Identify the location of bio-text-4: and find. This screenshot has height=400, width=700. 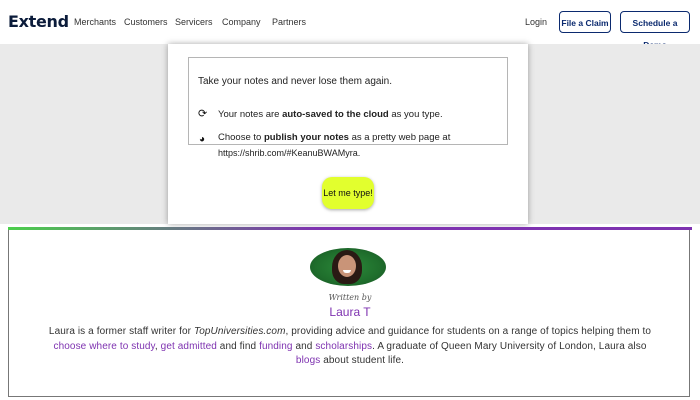
(238, 346).